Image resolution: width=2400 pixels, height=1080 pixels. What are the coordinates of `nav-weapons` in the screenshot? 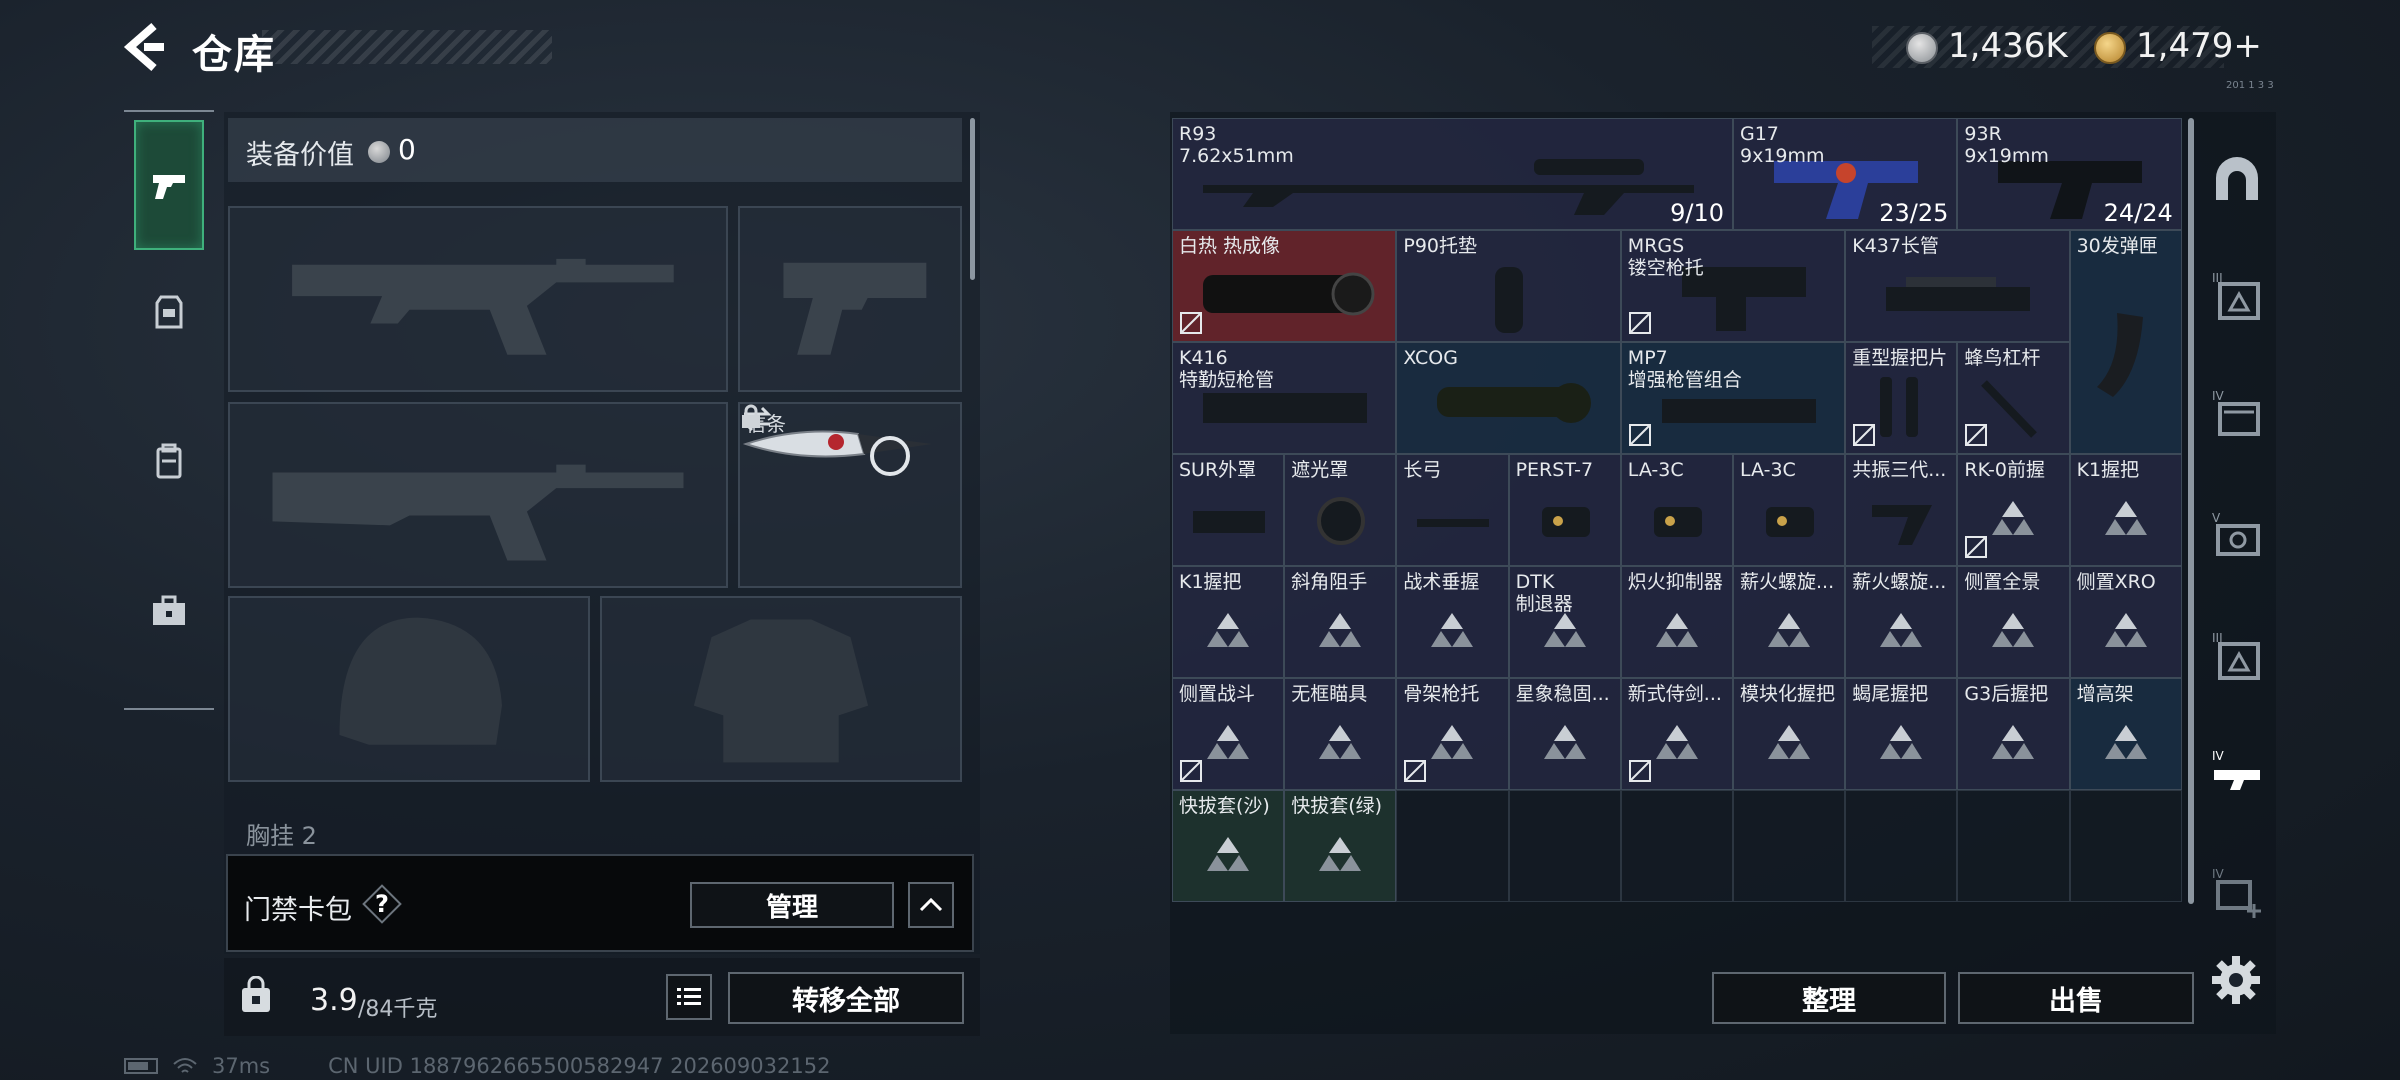 It's located at (169, 185).